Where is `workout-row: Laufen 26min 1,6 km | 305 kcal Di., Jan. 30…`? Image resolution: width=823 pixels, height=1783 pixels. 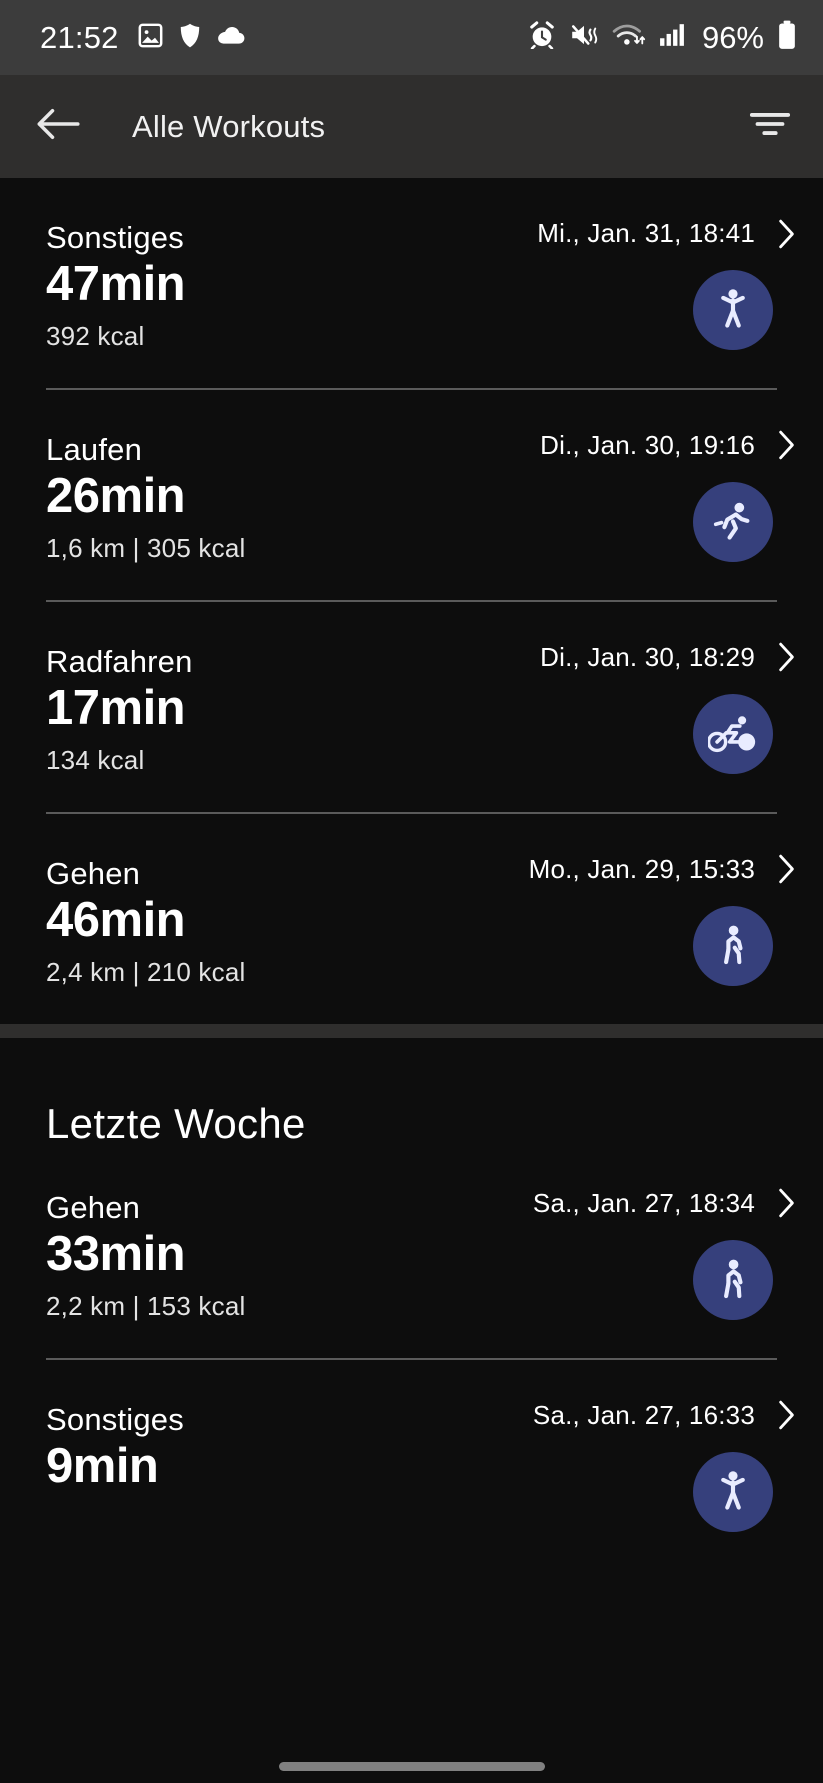
workout-row: Laufen 26min 1,6 km | 305 kcal Di., Jan. 30… is located at coordinates (411, 495).